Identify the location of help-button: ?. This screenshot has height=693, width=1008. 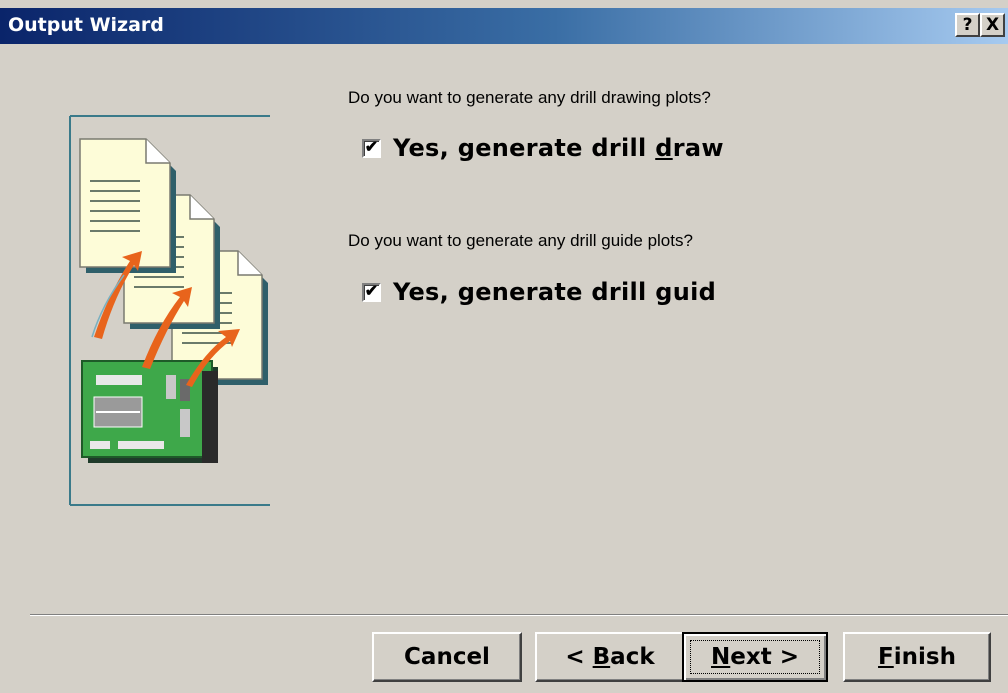
(967, 25).